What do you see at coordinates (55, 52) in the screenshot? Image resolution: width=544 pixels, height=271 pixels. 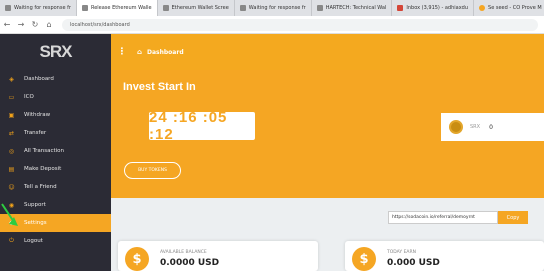 I see `brand-logo: SRX` at bounding box center [55, 52].